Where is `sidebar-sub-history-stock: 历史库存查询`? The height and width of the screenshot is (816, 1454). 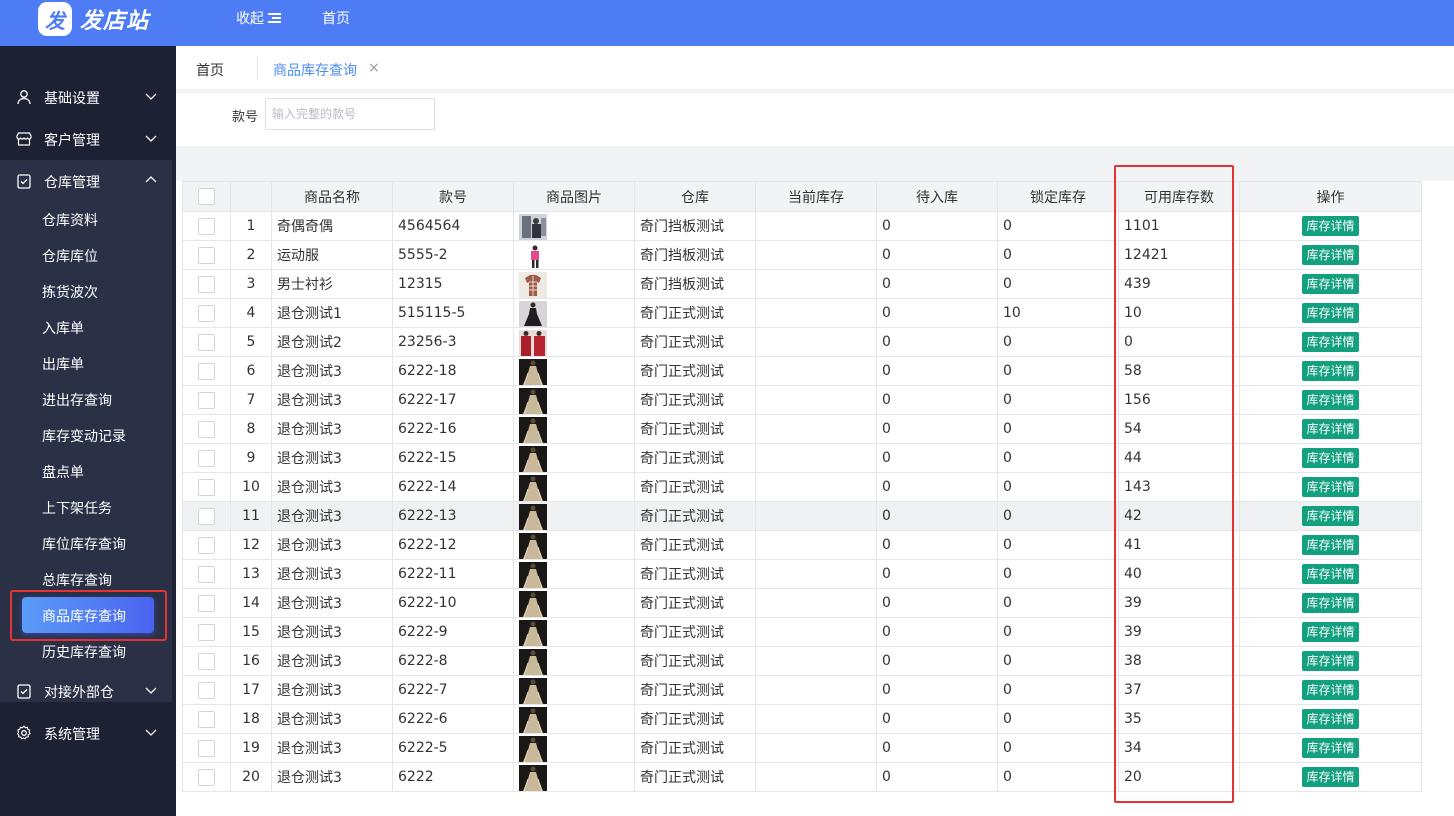 sidebar-sub-history-stock: 历史库存查询 is located at coordinates (84, 652).